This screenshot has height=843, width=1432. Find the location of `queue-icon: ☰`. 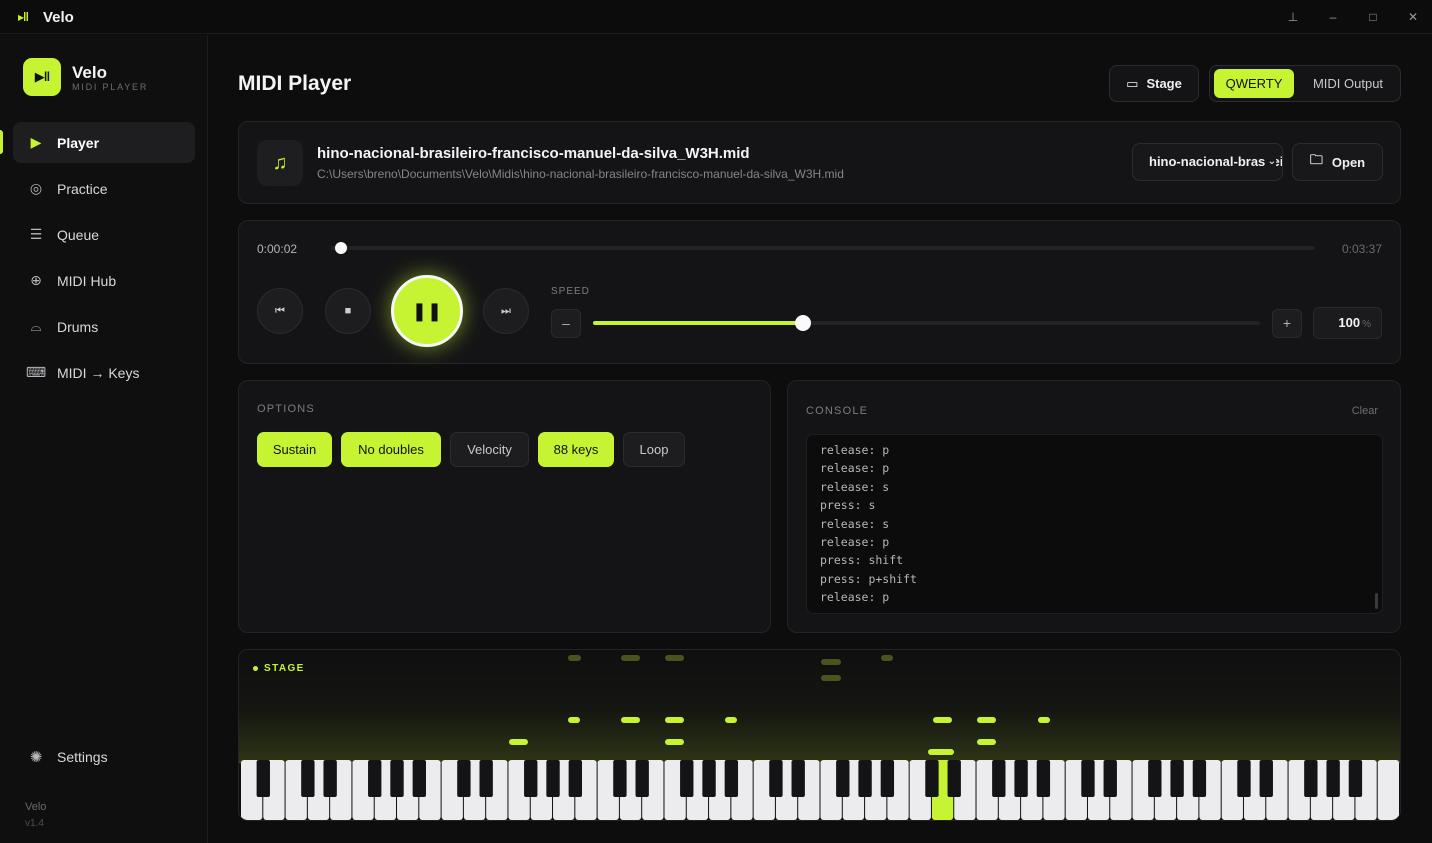

queue-icon: ☰ is located at coordinates (36, 234).